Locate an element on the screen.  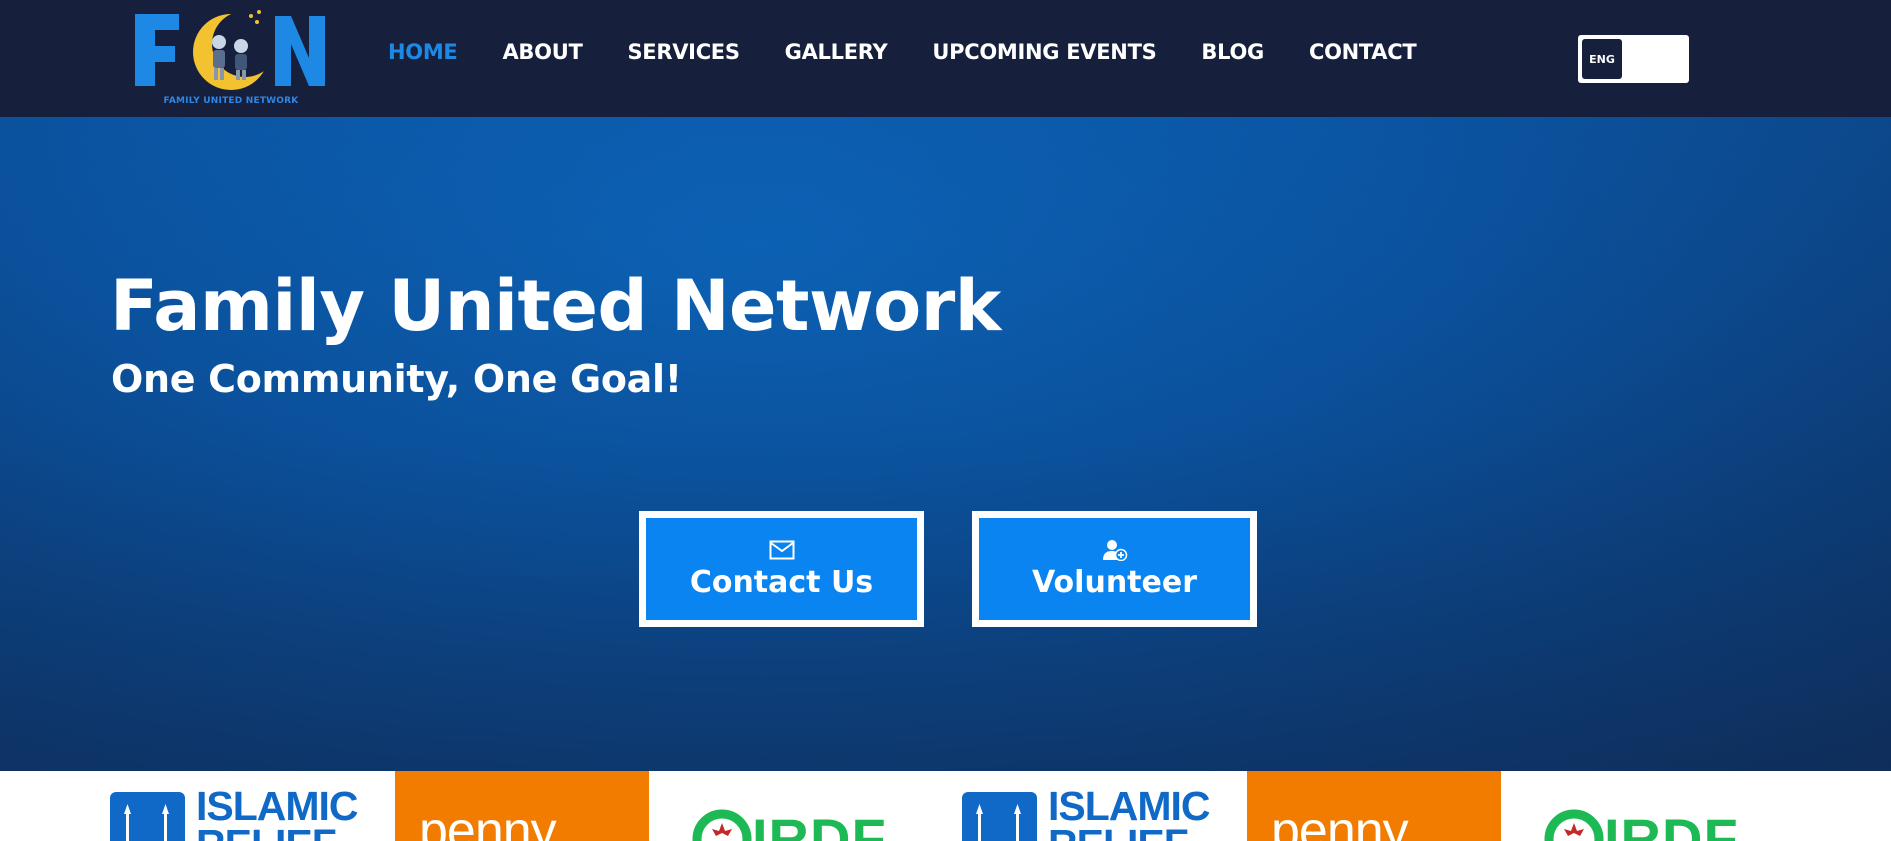
logo-caption: FAMILY UNITED NETWORK is located at coordinates (231, 101).